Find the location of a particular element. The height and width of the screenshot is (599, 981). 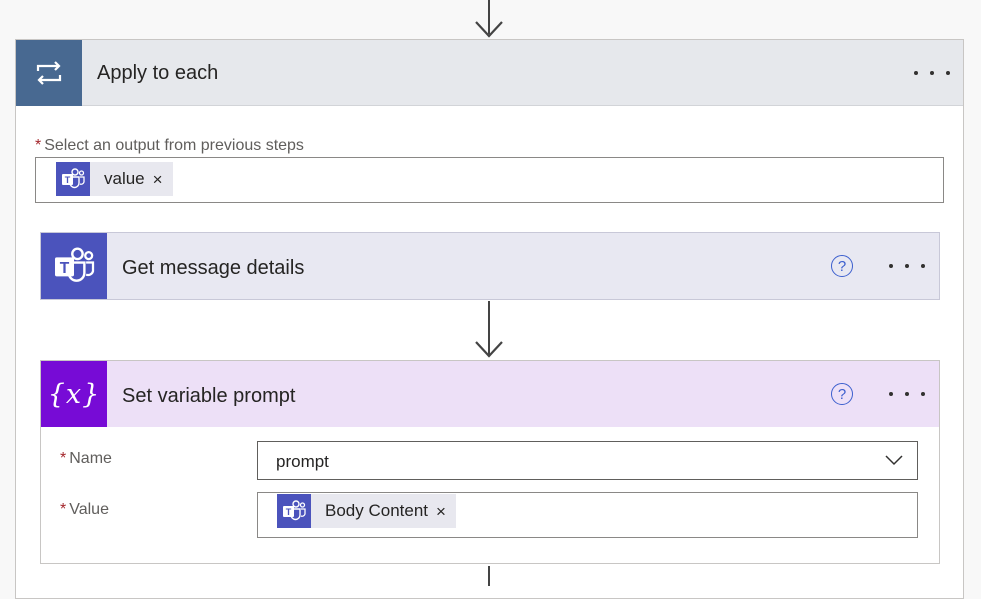

loop-icon is located at coordinates (49, 73).